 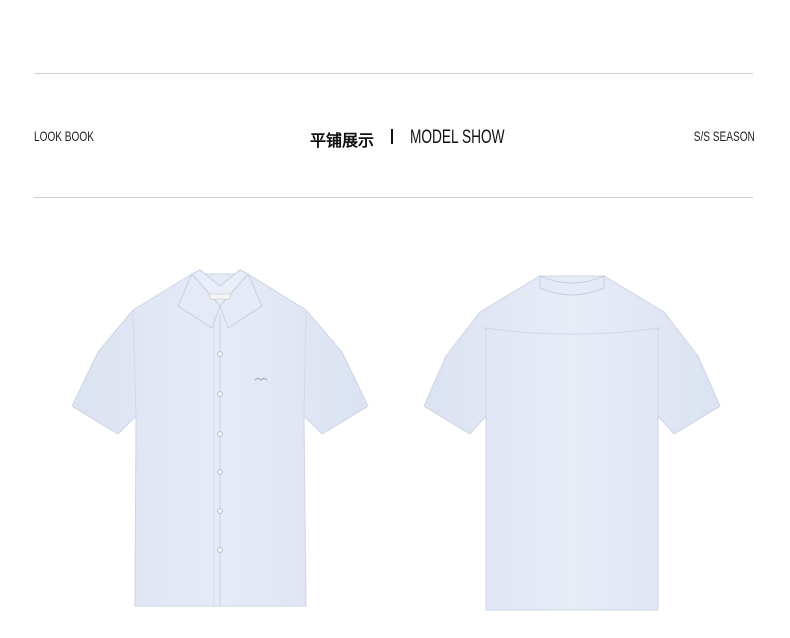 What do you see at coordinates (64, 136) in the screenshot?
I see `look-book-label: LOOK BOOK` at bounding box center [64, 136].